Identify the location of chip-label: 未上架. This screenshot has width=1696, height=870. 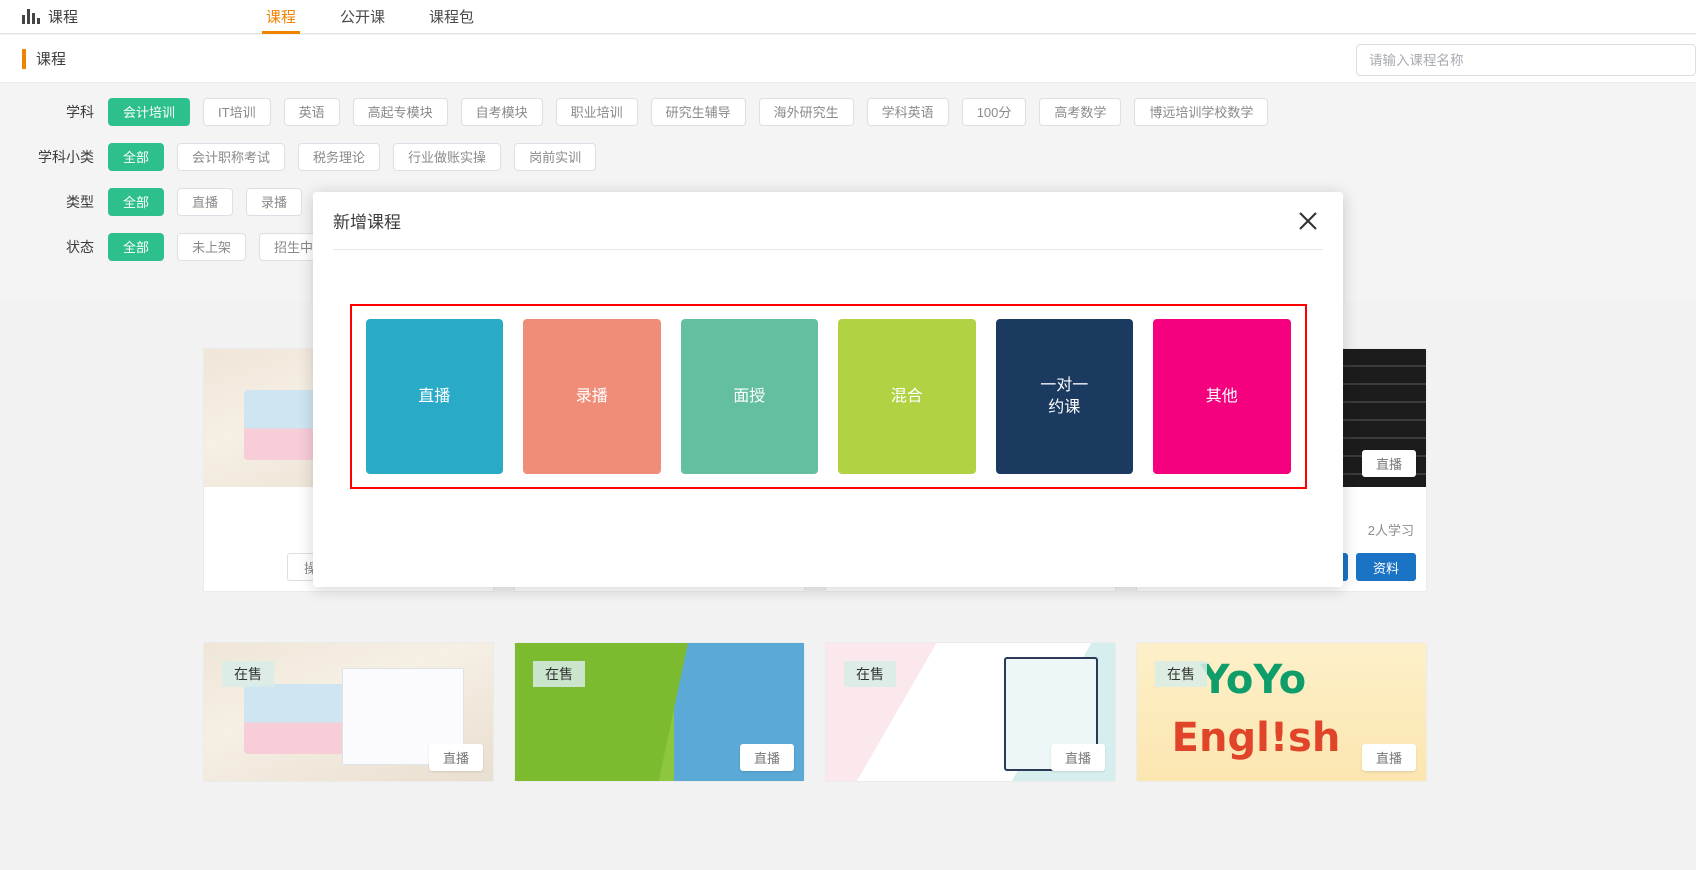
(212, 247).